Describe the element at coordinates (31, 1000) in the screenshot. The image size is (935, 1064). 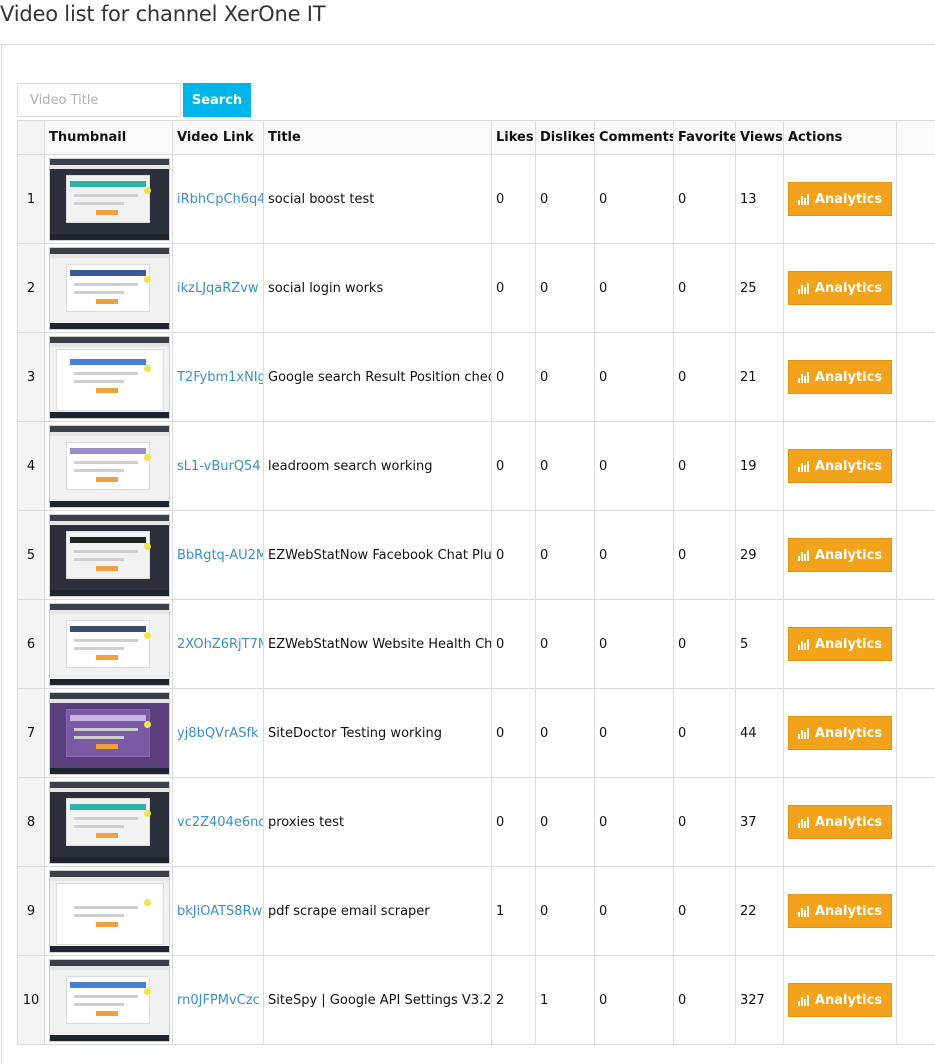
I see `row-number: 10` at that location.